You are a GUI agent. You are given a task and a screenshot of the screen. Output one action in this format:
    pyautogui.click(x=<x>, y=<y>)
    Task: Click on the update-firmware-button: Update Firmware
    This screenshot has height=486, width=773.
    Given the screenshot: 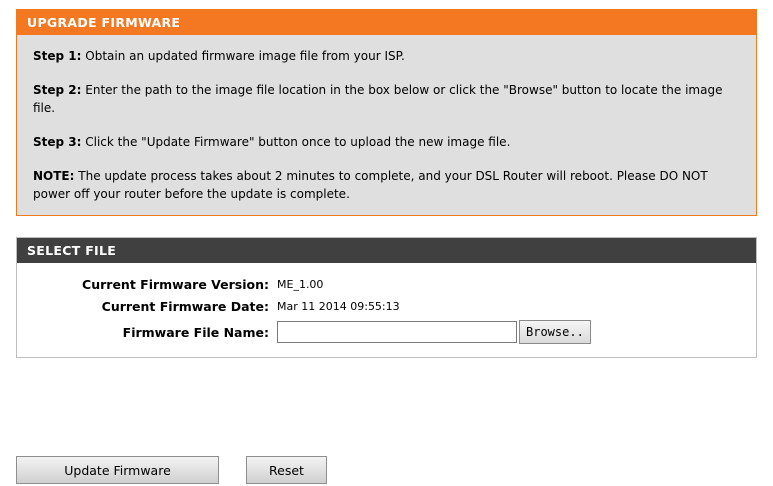 What is the action you would take?
    pyautogui.click(x=117, y=470)
    